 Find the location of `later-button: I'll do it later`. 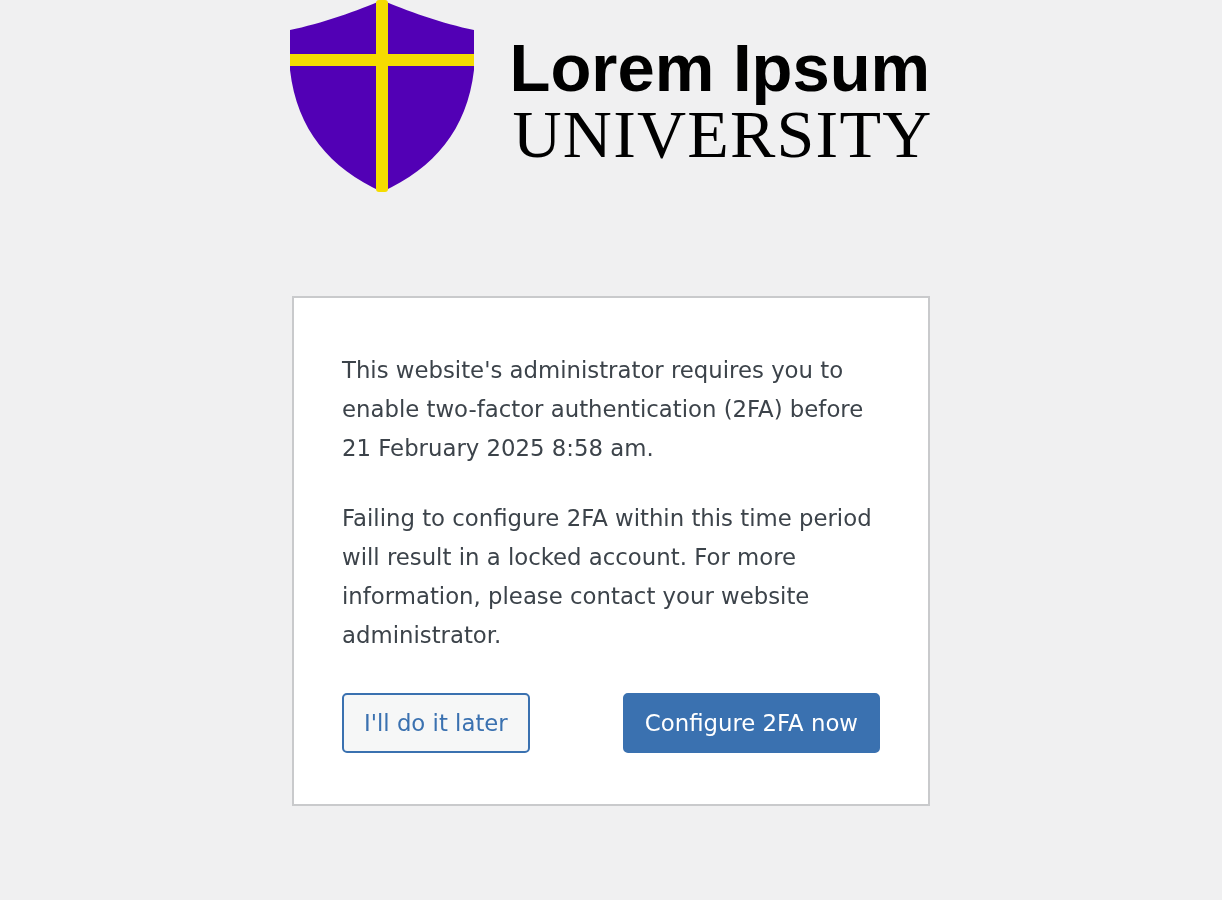

later-button: I'll do it later is located at coordinates (436, 723).